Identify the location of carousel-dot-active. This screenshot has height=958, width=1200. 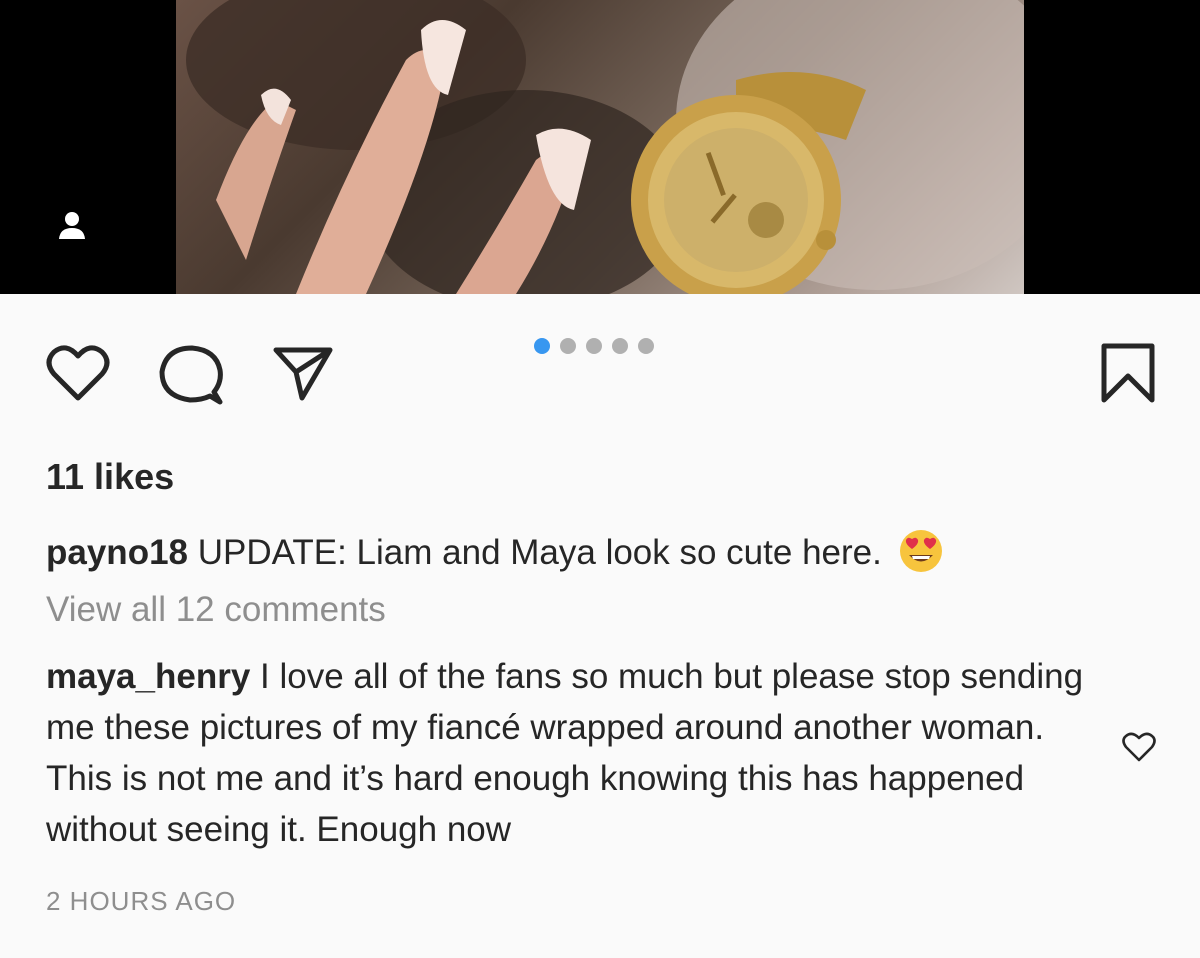
(542, 346).